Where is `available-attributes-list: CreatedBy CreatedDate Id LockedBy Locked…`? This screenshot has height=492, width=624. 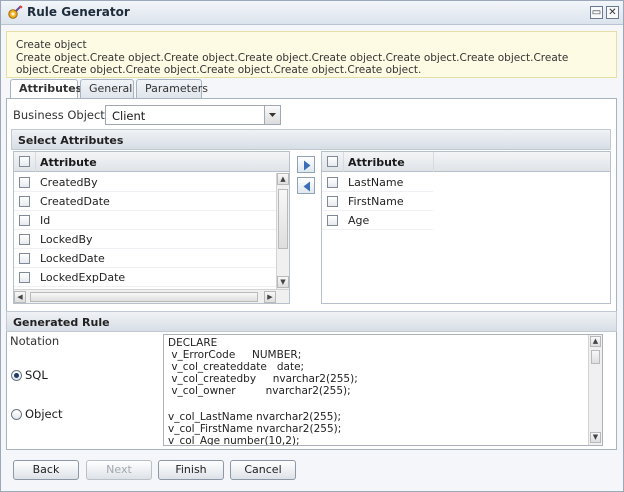 available-attributes-list: CreatedBy CreatedDate Id LockedBy Locked… is located at coordinates (145, 231).